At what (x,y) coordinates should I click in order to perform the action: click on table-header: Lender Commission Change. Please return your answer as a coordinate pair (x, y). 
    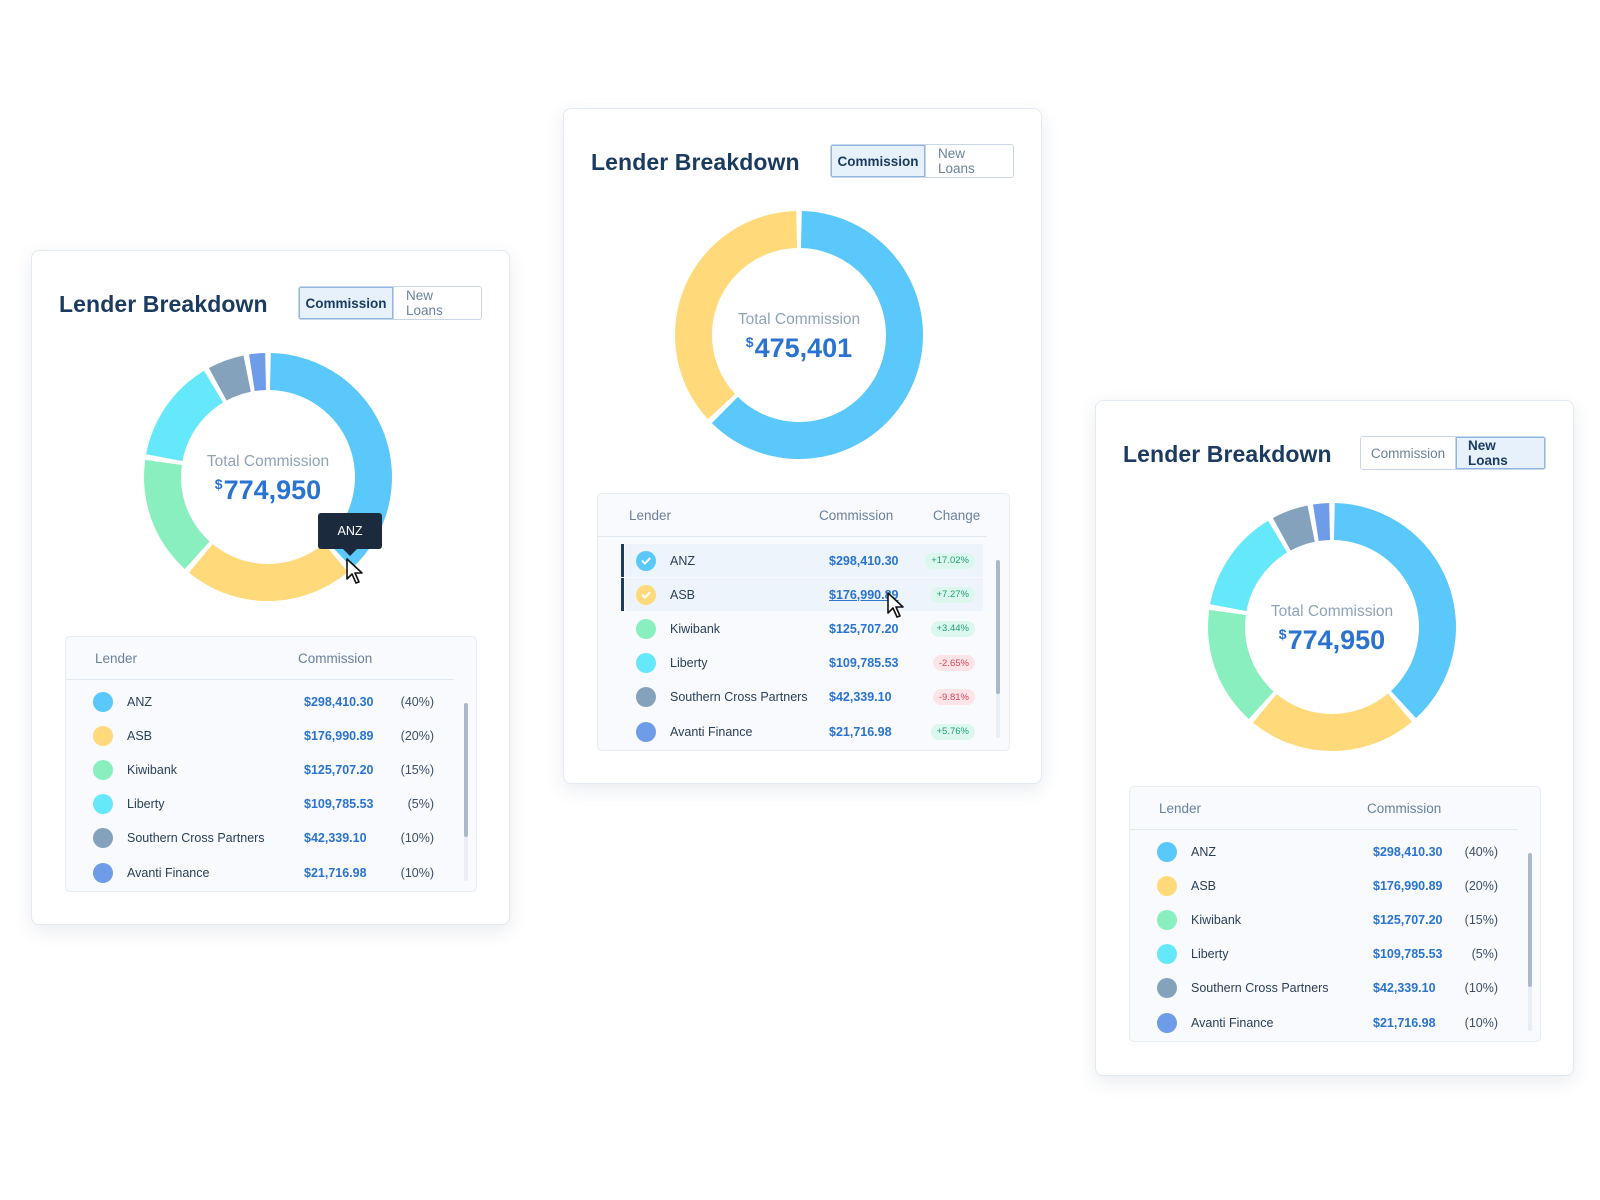
    Looking at the image, I should click on (792, 515).